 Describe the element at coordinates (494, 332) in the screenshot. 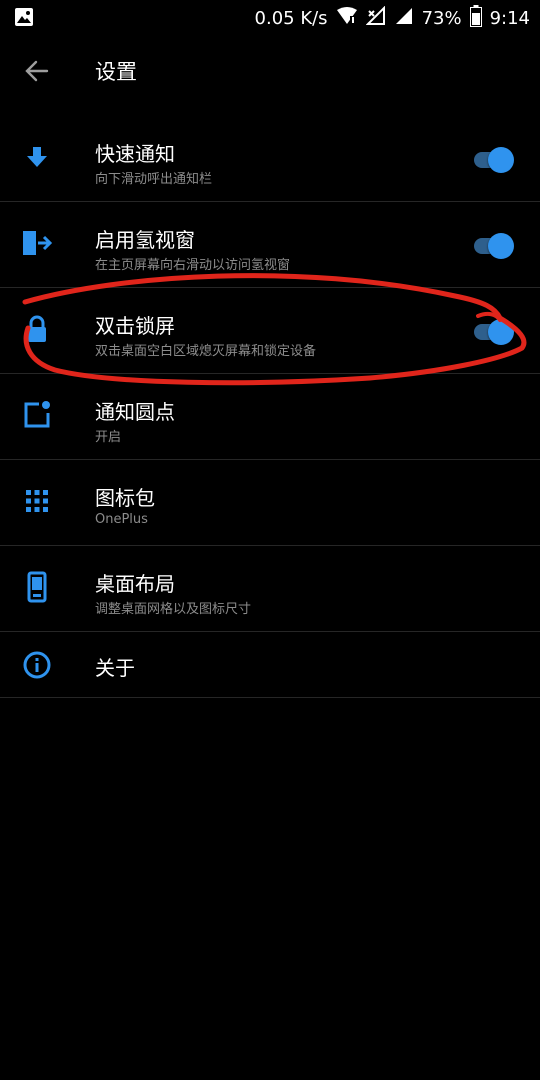

I see `double-tap-lock-toggle` at that location.